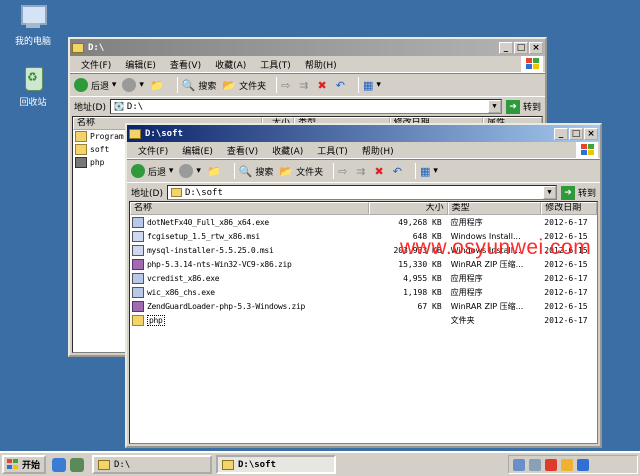 The height and width of the screenshot is (476, 640). I want to click on delete-icon: ✖, so click(322, 85).